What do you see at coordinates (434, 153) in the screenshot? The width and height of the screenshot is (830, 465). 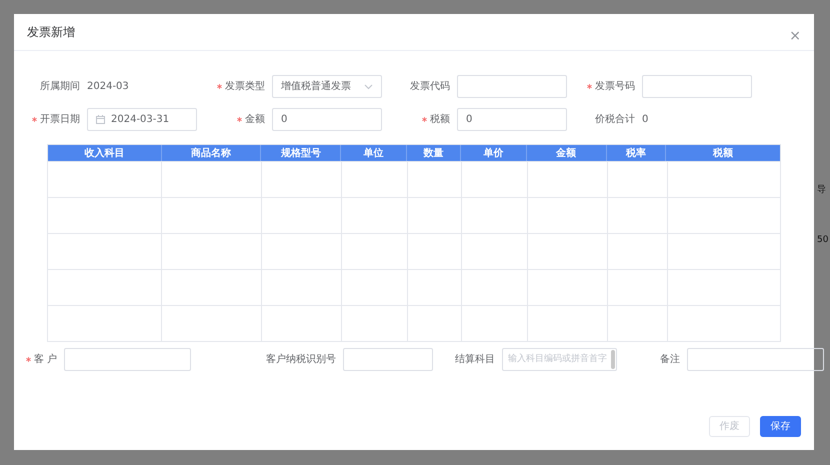 I see `column-header: 数量` at bounding box center [434, 153].